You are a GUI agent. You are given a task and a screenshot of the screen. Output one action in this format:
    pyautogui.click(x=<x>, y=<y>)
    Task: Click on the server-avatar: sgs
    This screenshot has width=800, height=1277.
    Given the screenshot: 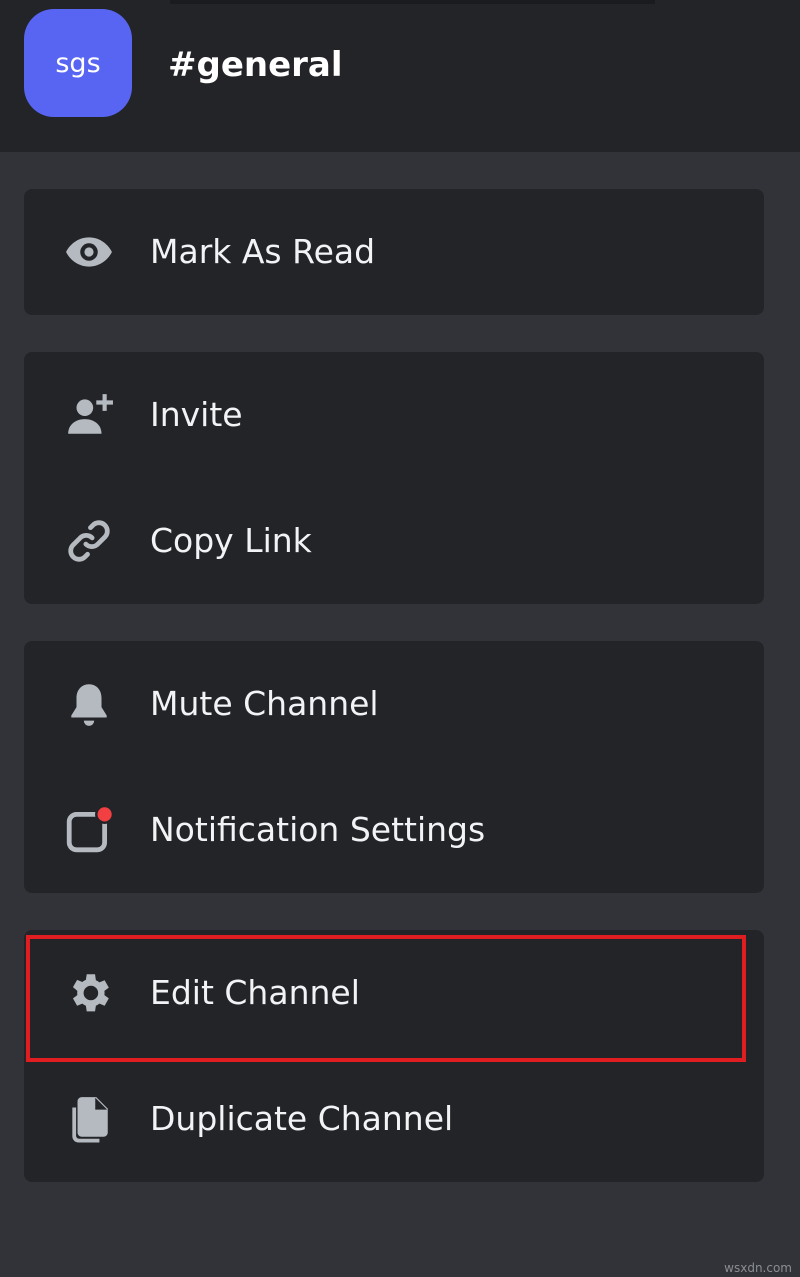 What is the action you would take?
    pyautogui.click(x=78, y=63)
    